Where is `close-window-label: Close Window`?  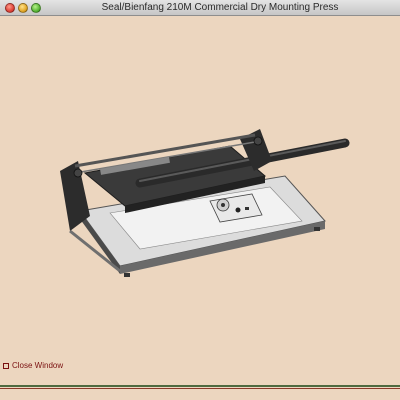 close-window-label: Close Window is located at coordinates (38, 365).